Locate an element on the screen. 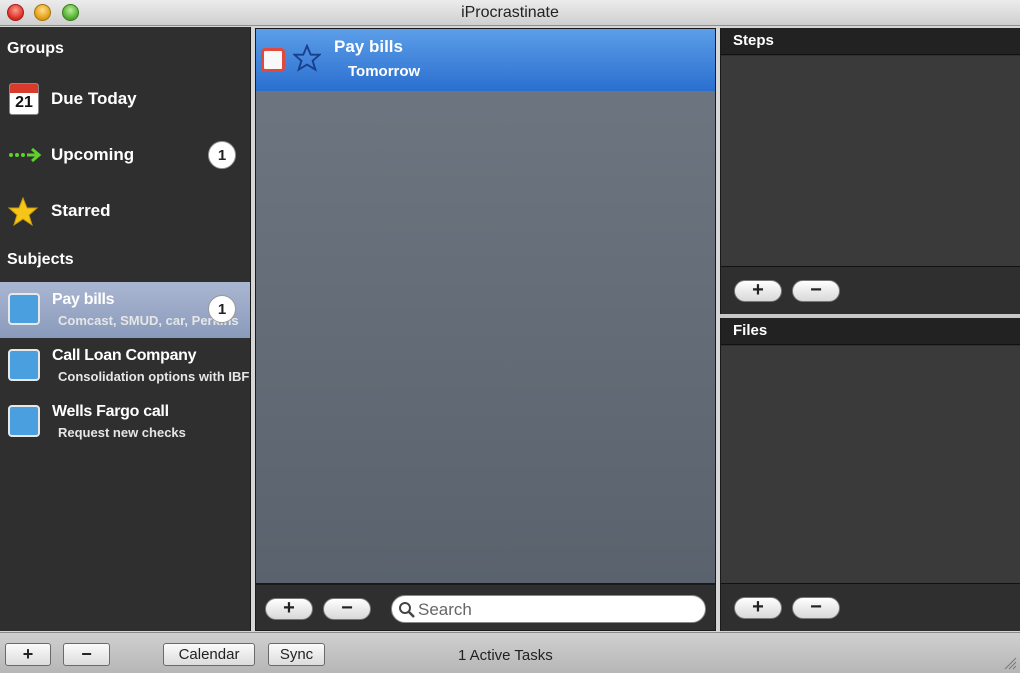 Image resolution: width=1020 pixels, height=673 pixels. group-label: Upcoming is located at coordinates (93, 154).